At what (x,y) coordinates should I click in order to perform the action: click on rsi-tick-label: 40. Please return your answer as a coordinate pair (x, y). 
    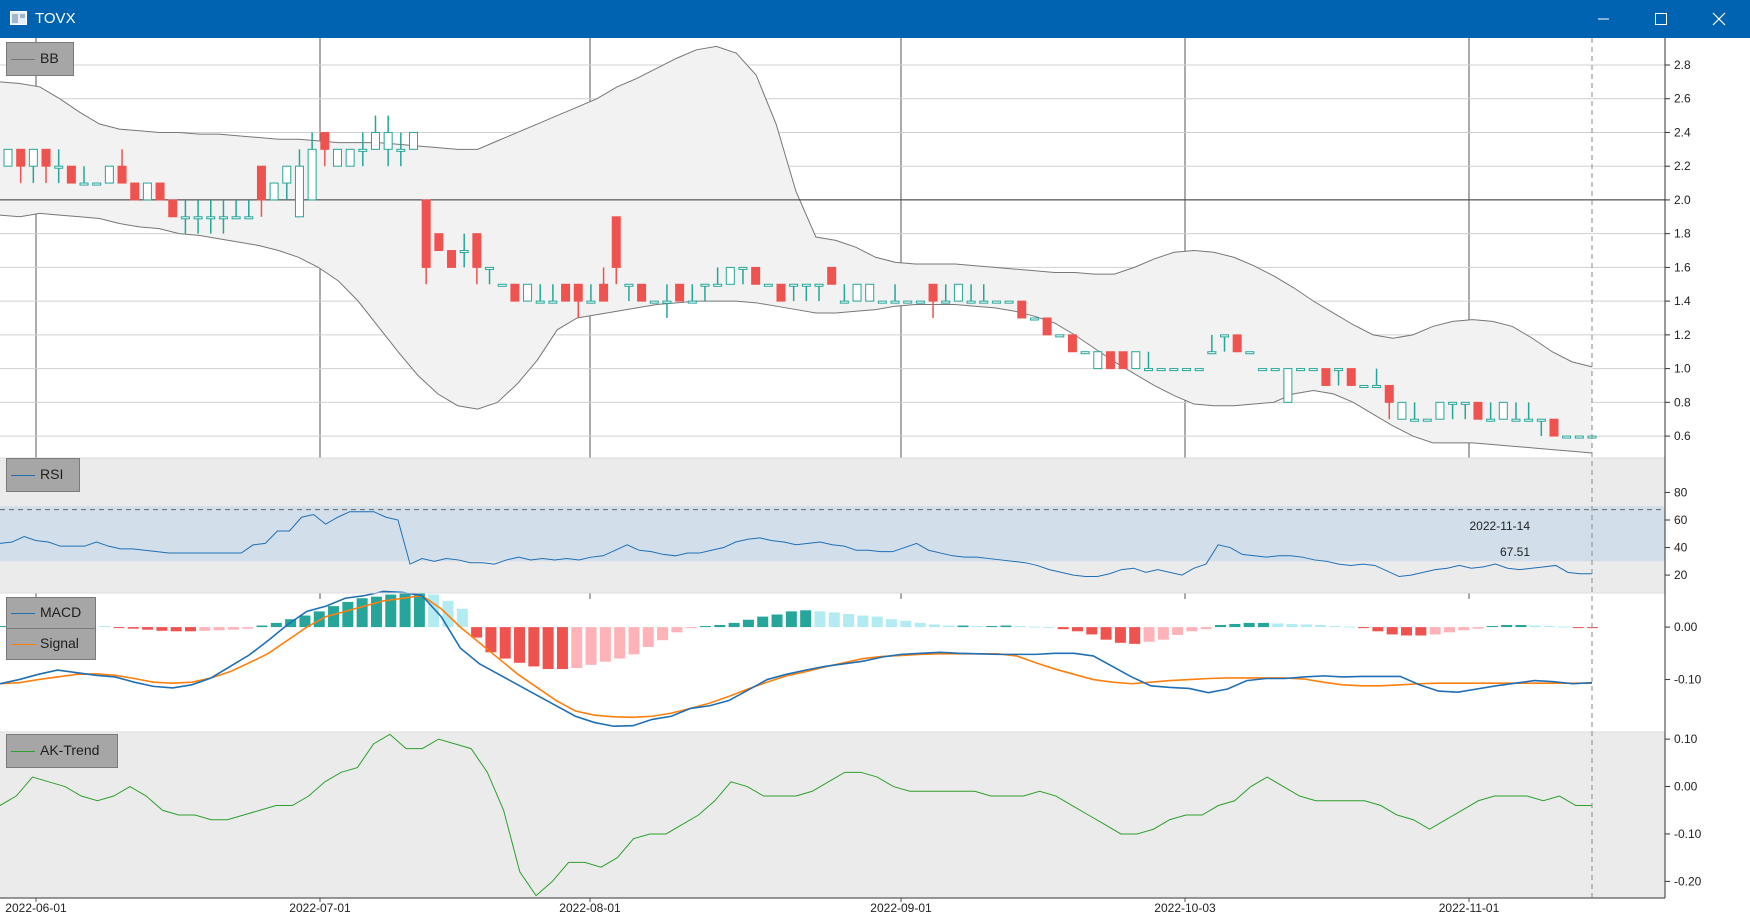
    Looking at the image, I should click on (1681, 548).